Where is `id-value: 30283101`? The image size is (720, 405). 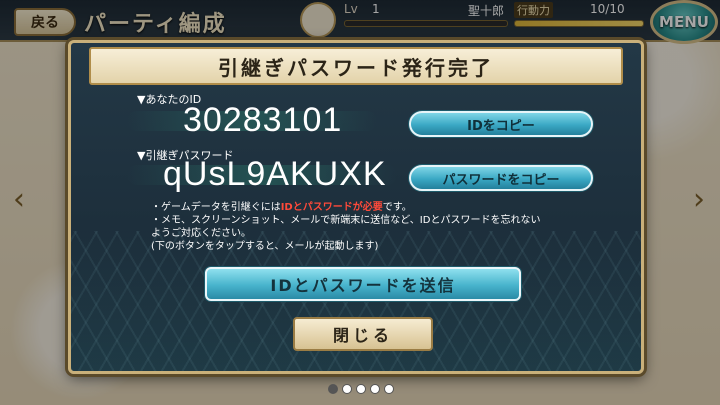
id-value: 30283101 is located at coordinates (263, 120).